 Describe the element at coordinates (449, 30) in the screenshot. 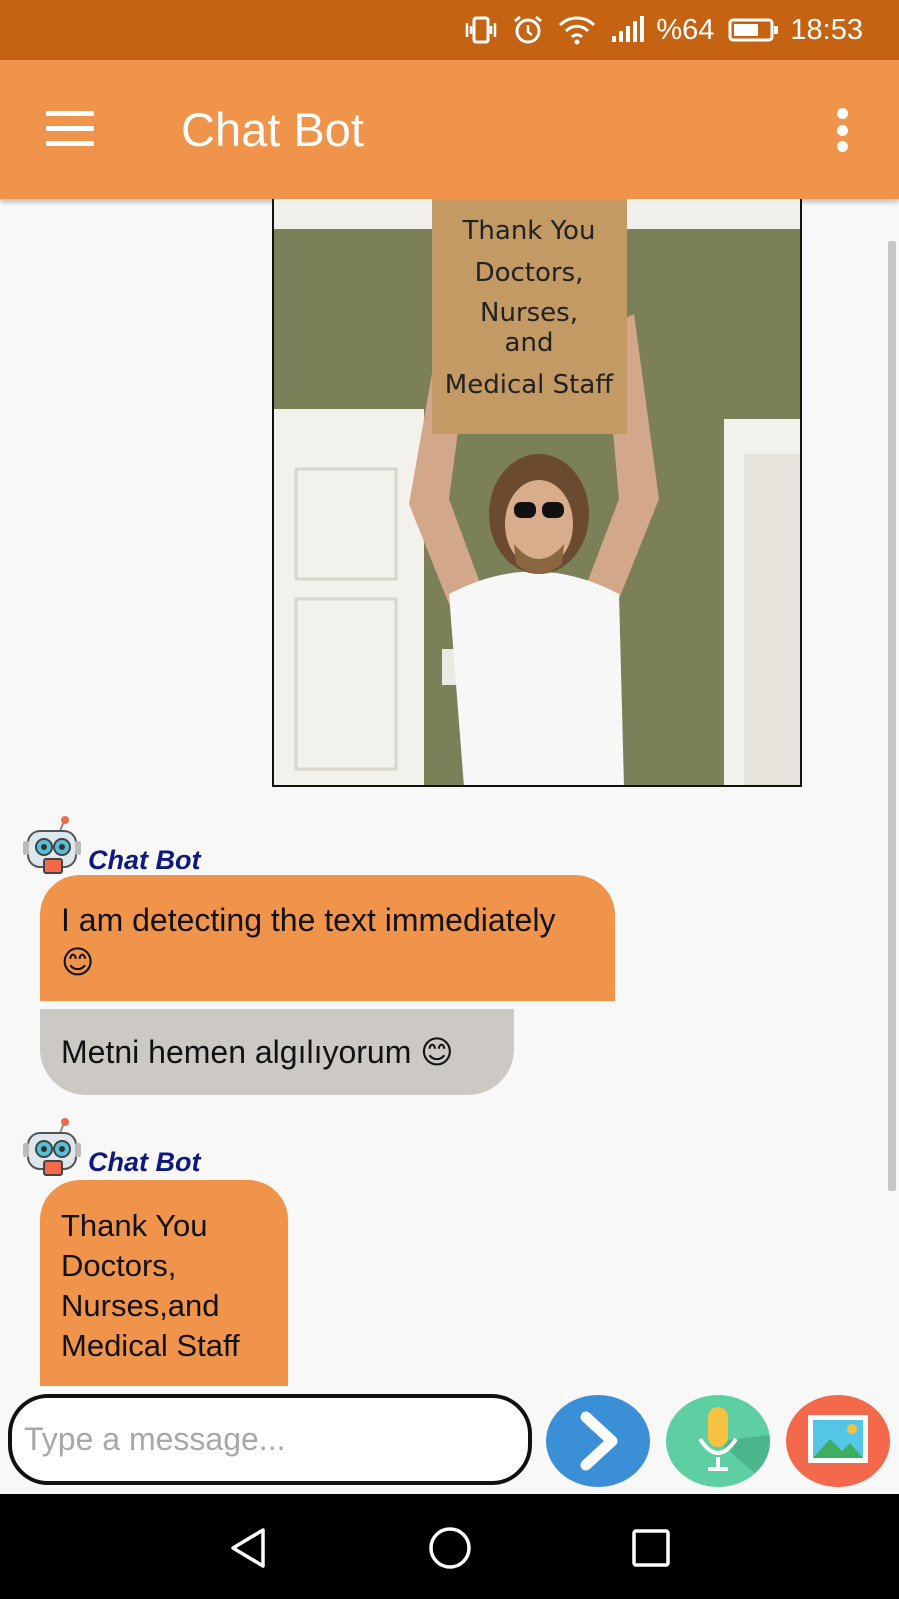

I see `status-bar: %64 18:53` at that location.